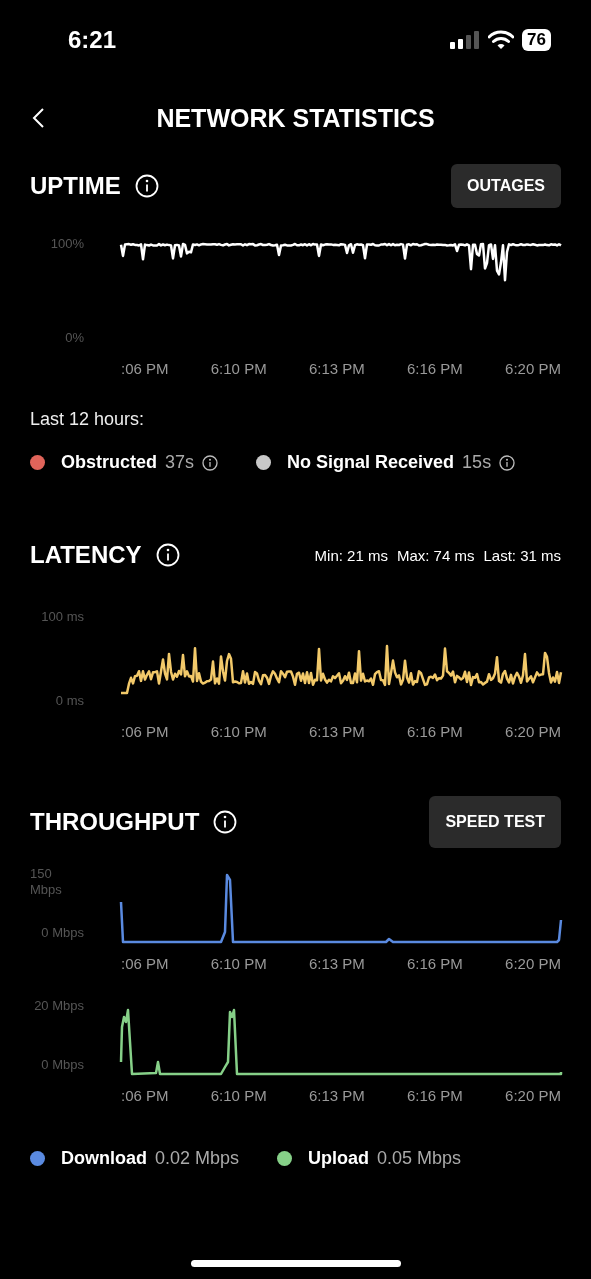  I want to click on legend-label: Obstructed, so click(109, 462).